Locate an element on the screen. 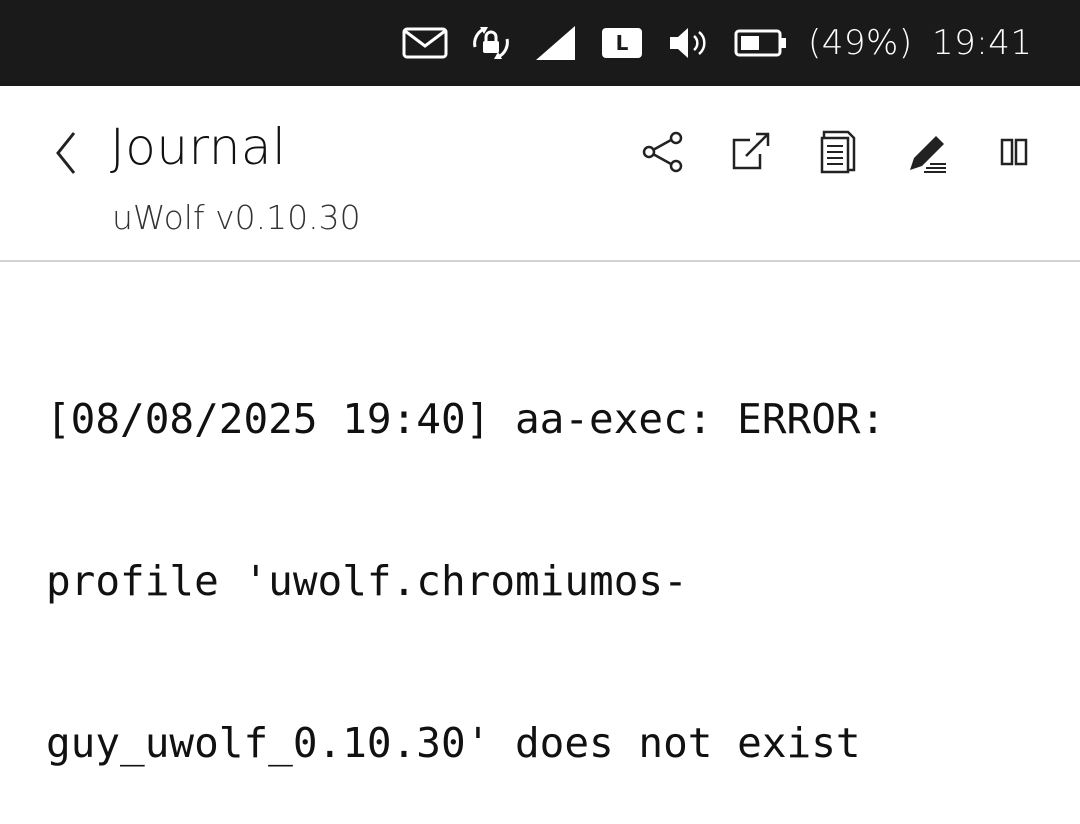 The width and height of the screenshot is (1080, 824). cellular-signal-icon is located at coordinates (556, 43).